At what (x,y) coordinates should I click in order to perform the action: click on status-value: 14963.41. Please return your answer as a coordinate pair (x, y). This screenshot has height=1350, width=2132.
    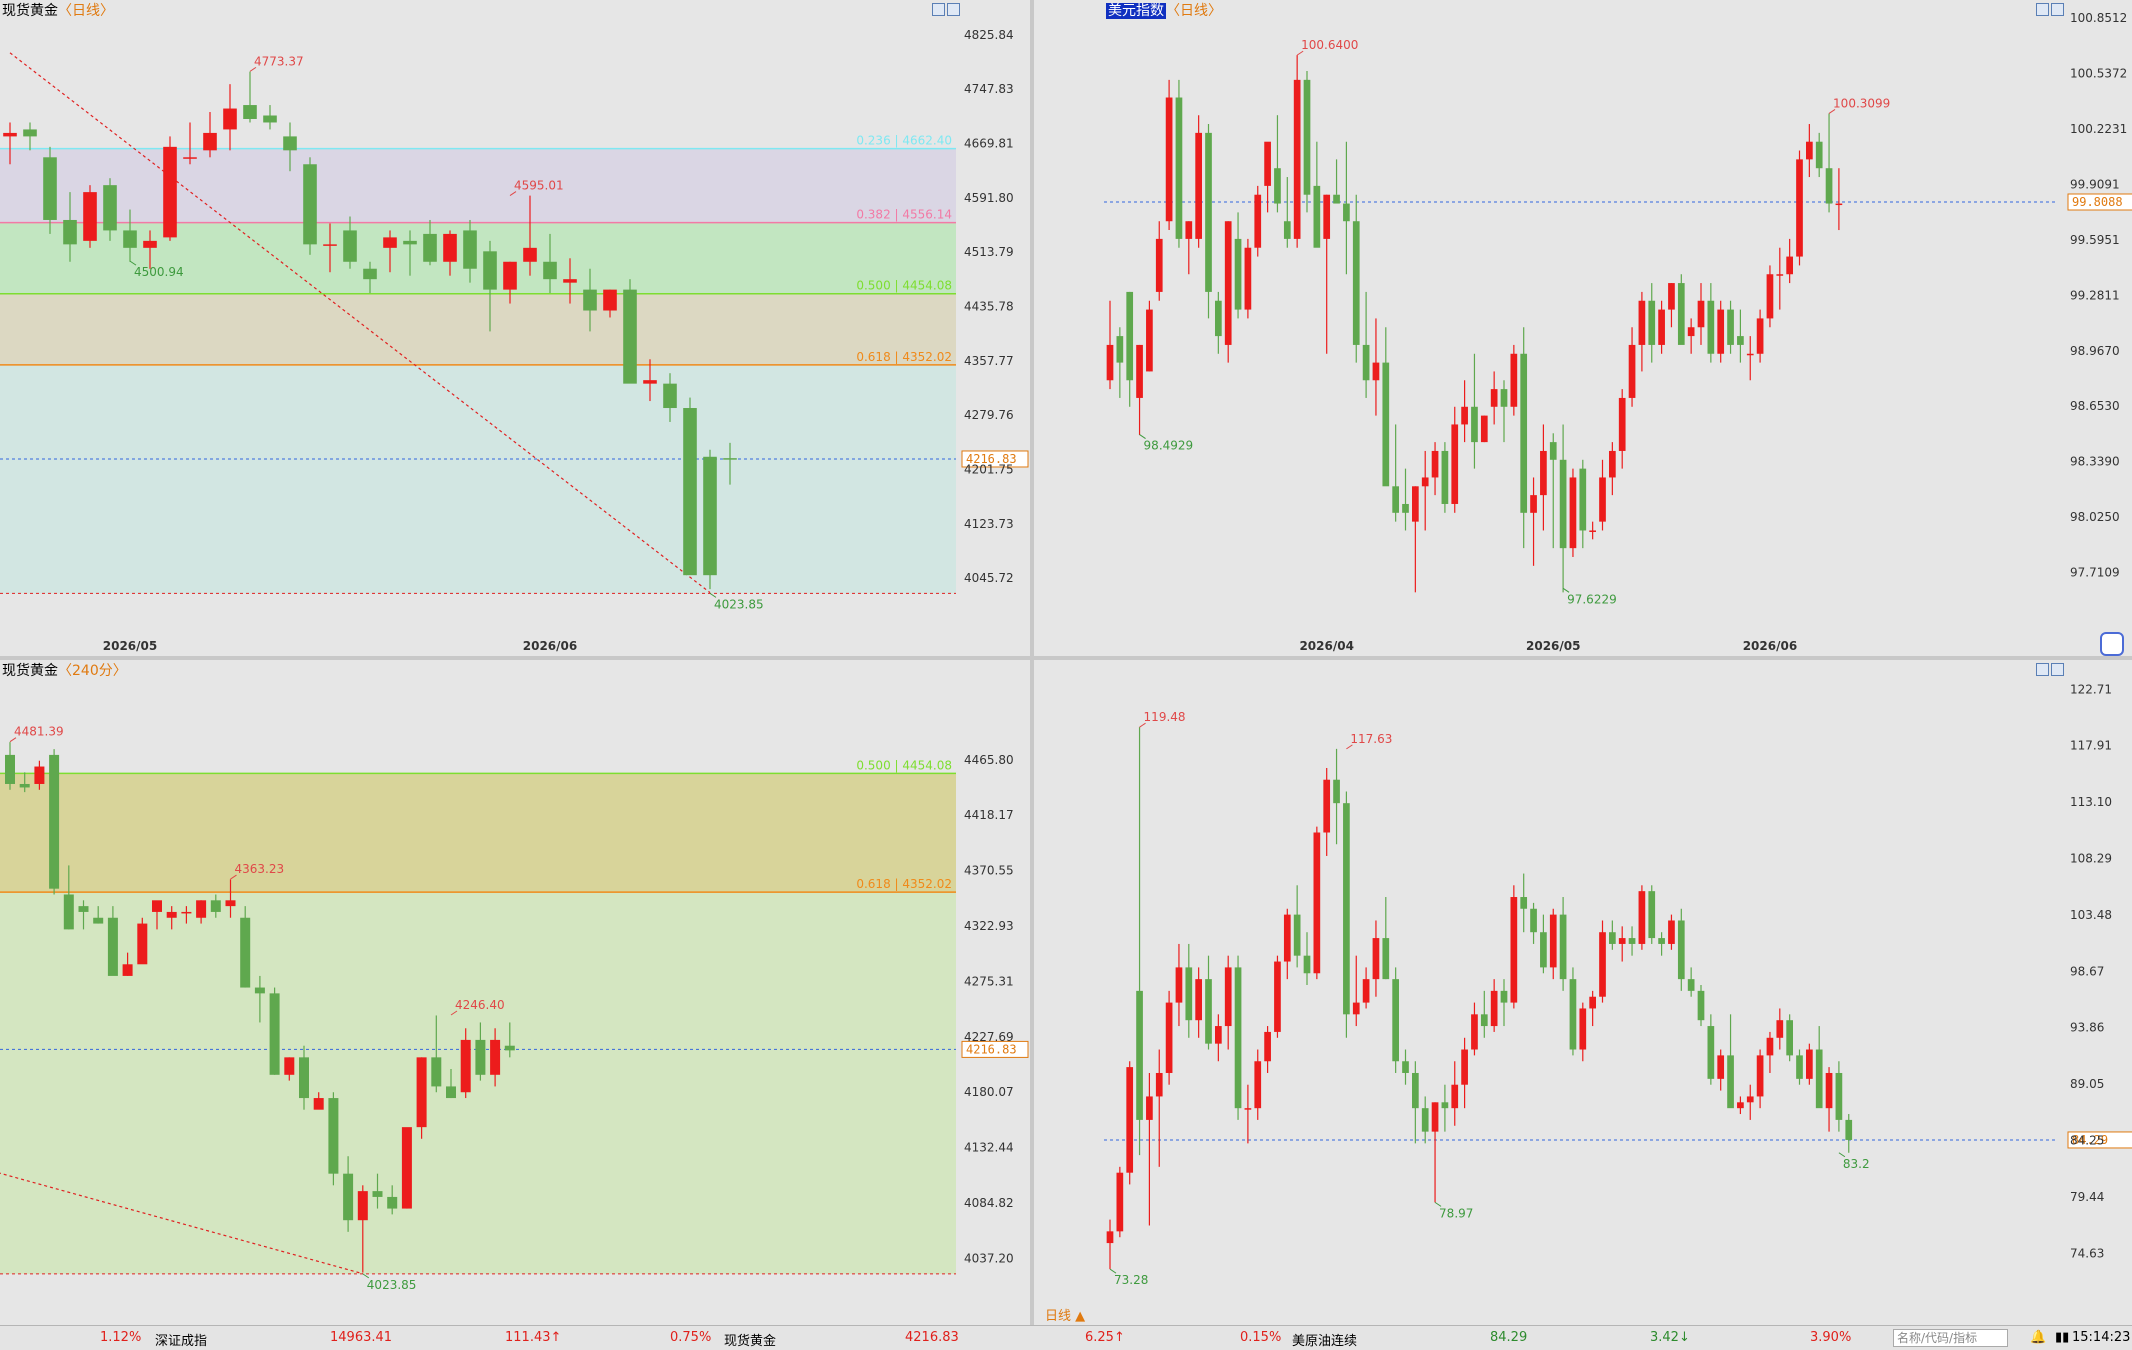
    Looking at the image, I should click on (361, 1337).